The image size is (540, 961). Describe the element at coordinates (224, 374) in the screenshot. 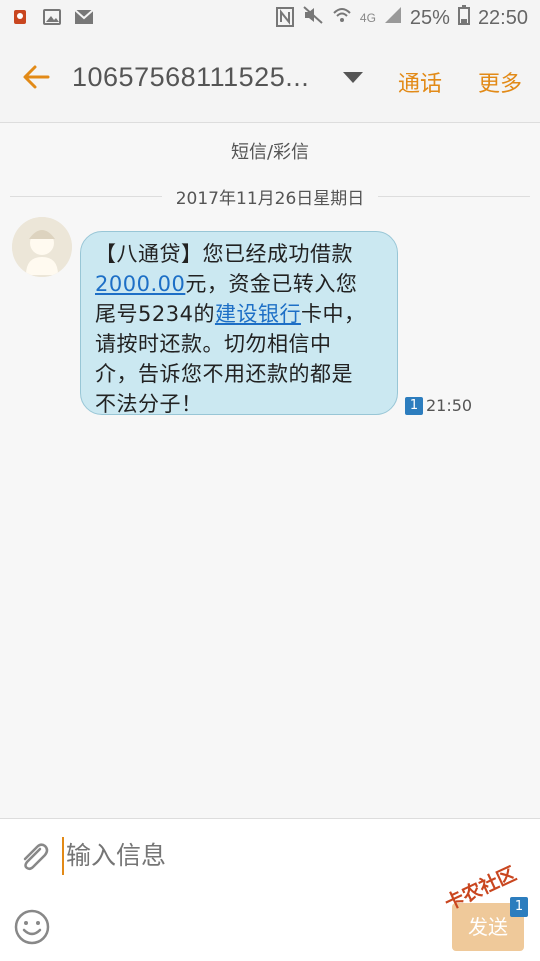

I see `message-line: 介，告诉您不用还款的都是` at that location.